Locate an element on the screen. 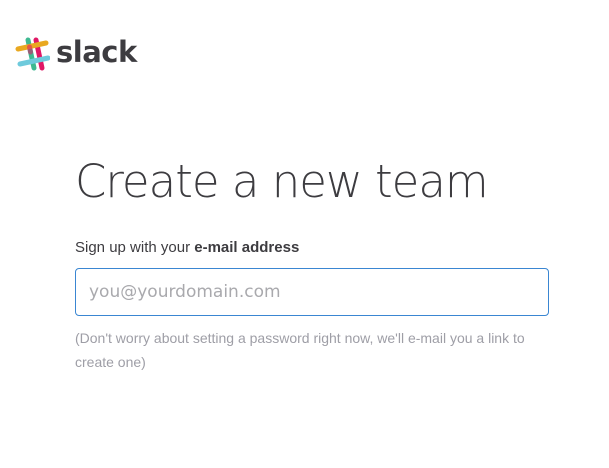 This screenshot has width=609, height=468. email-input is located at coordinates (312, 292).